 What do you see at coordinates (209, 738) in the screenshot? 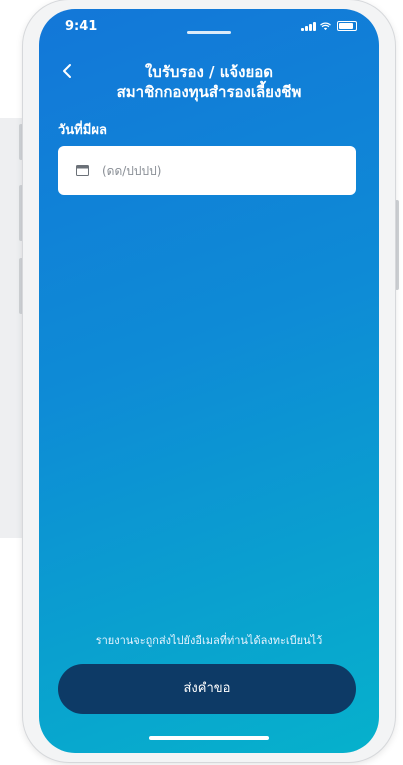
I see `home-indicator` at bounding box center [209, 738].